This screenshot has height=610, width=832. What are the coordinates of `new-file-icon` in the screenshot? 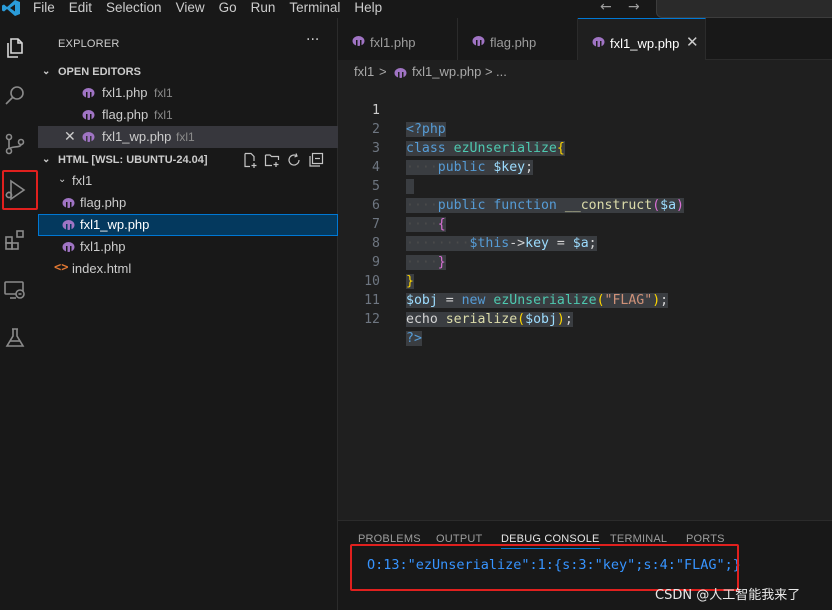 It's located at (253, 161).